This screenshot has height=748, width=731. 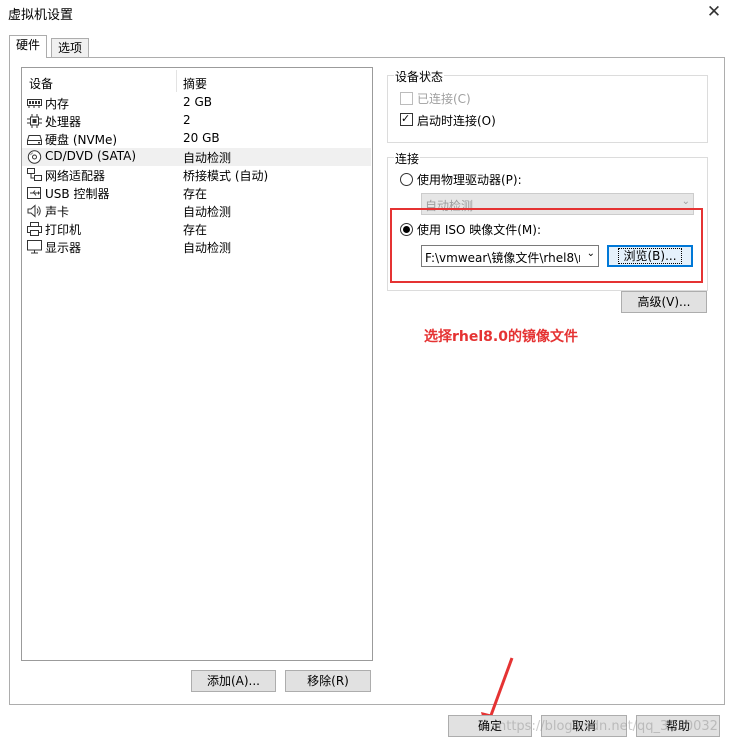 What do you see at coordinates (34, 174) in the screenshot?
I see `network-icon` at bounding box center [34, 174].